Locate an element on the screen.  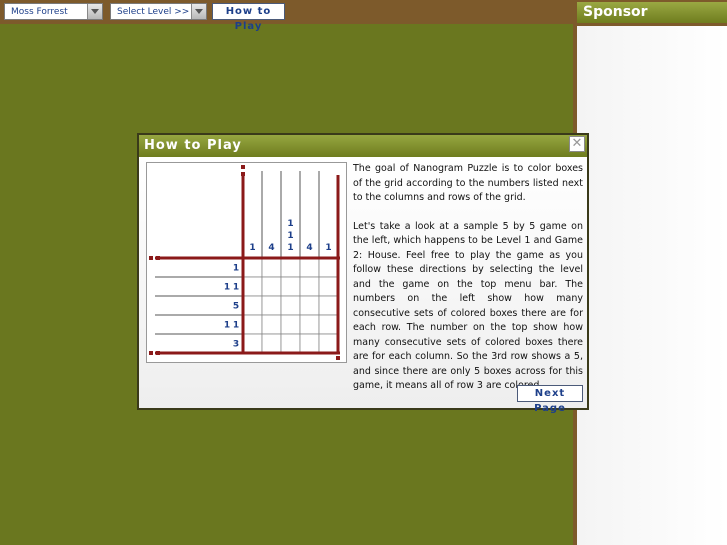
puzzle-grid: 1 4111 4 111 151 13 is located at coordinates (244, 262).